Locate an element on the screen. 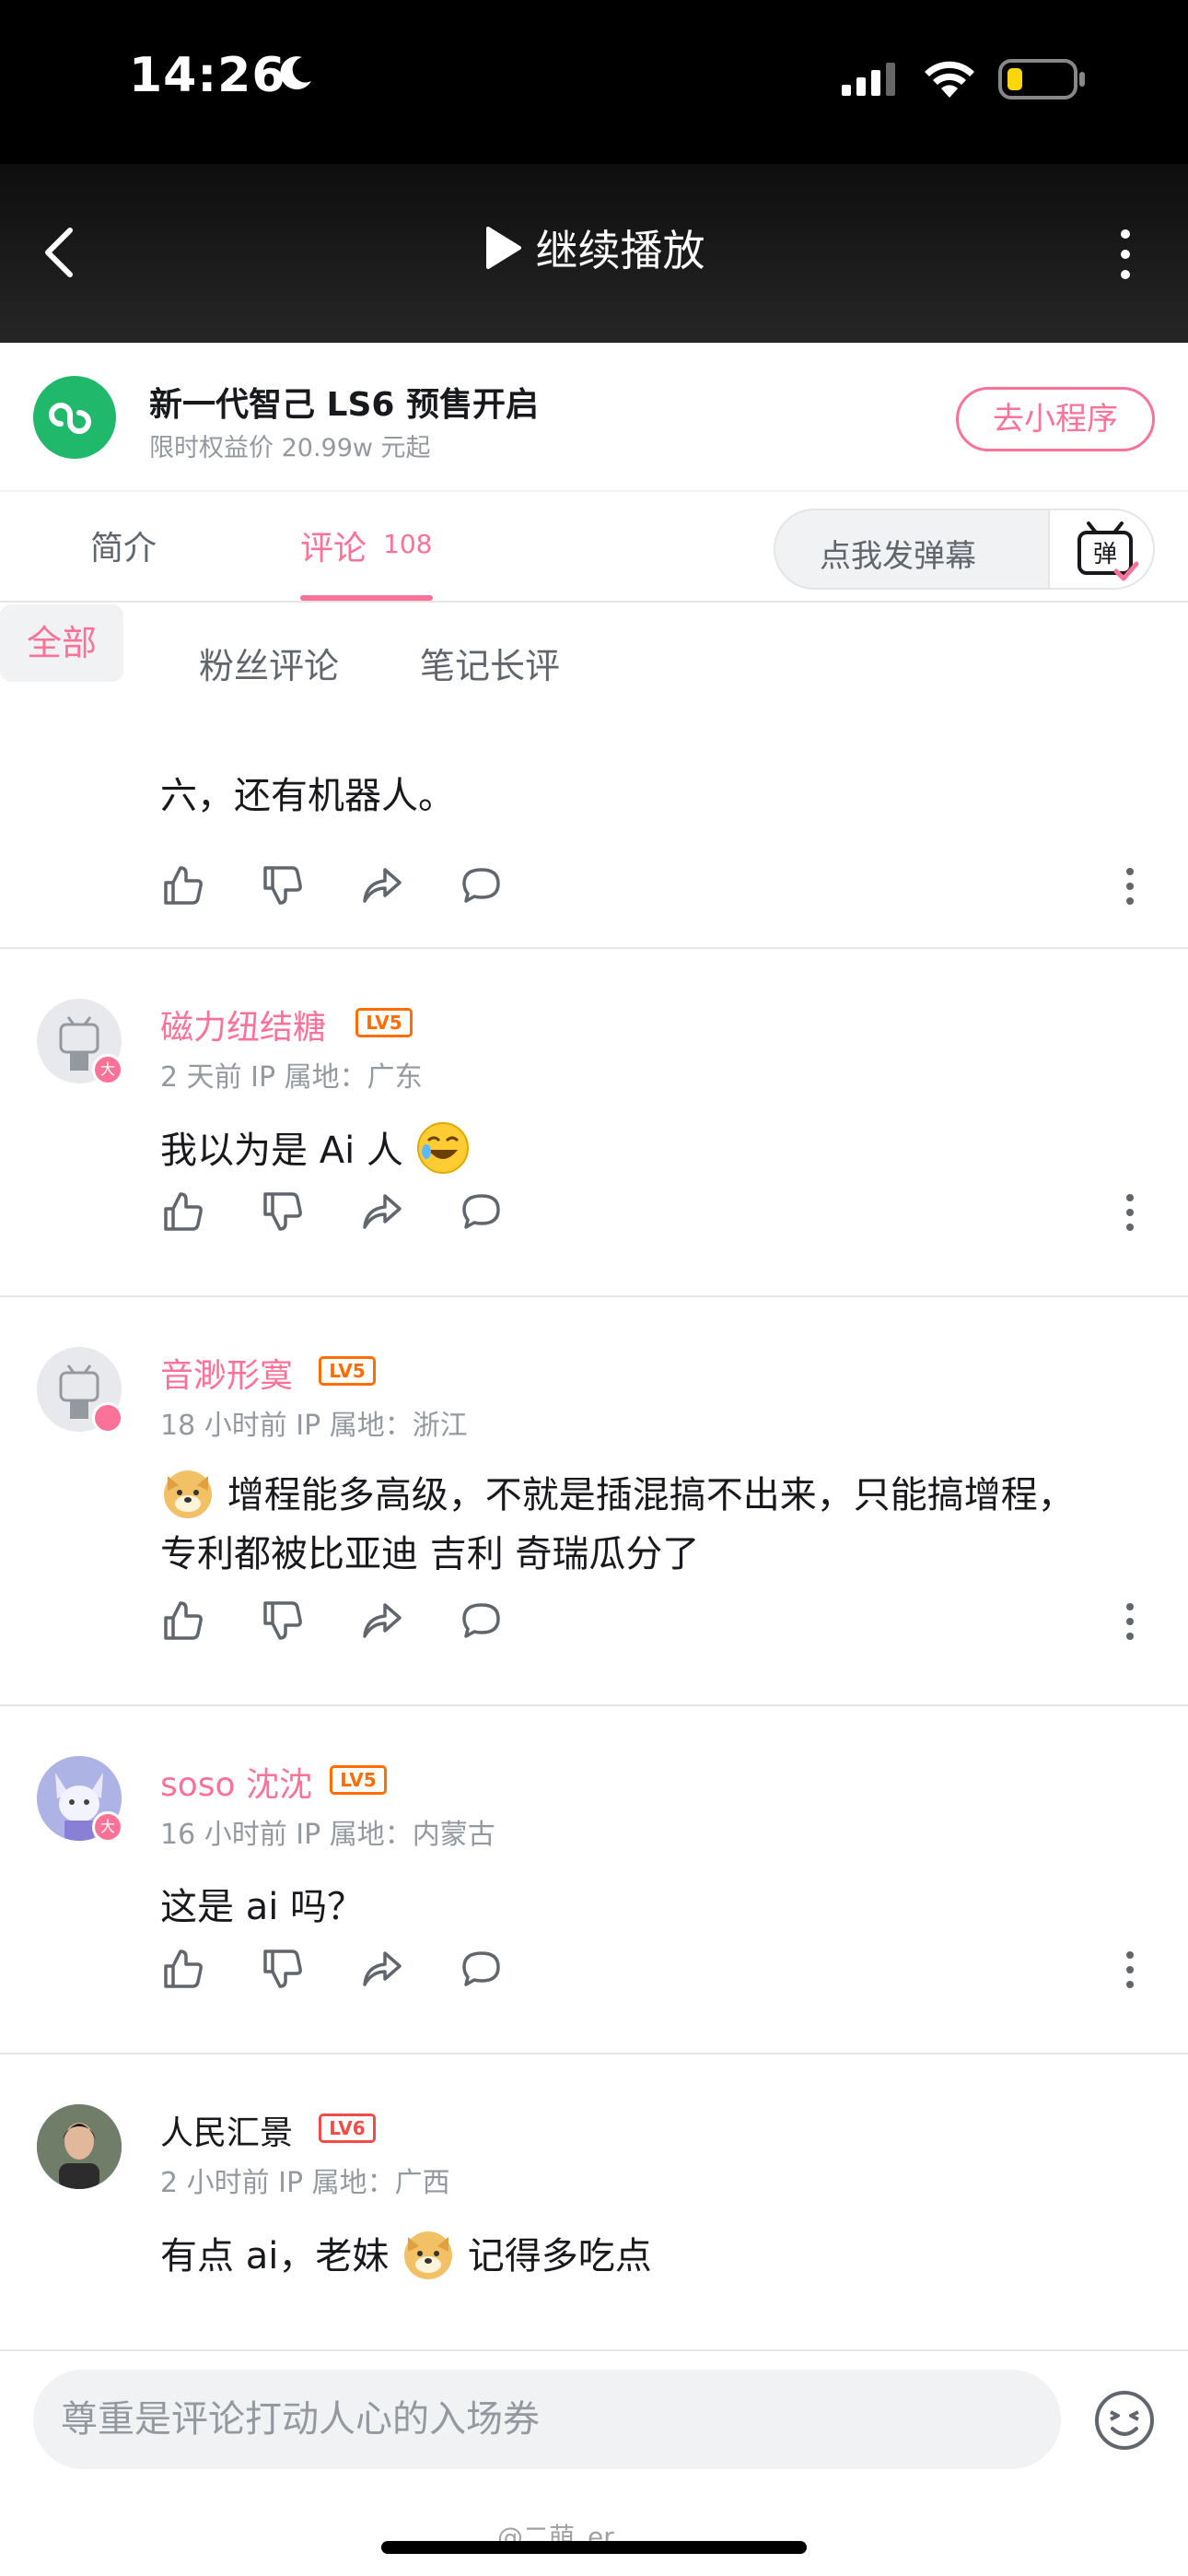 Image resolution: width=1188 pixels, height=2576 pixels. mini-program-ad: 新一代智己 LS6 预售开启 限时权益价 20.99w 元起 去小程序 is located at coordinates (594, 417).